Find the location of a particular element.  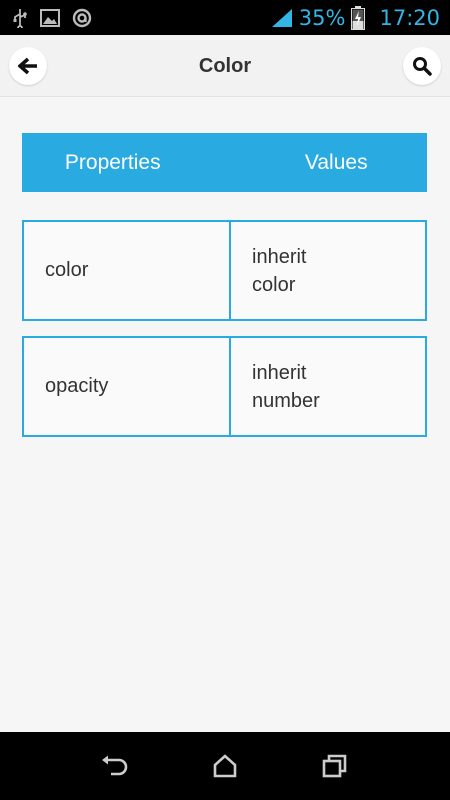

page-title: Color is located at coordinates (225, 65).